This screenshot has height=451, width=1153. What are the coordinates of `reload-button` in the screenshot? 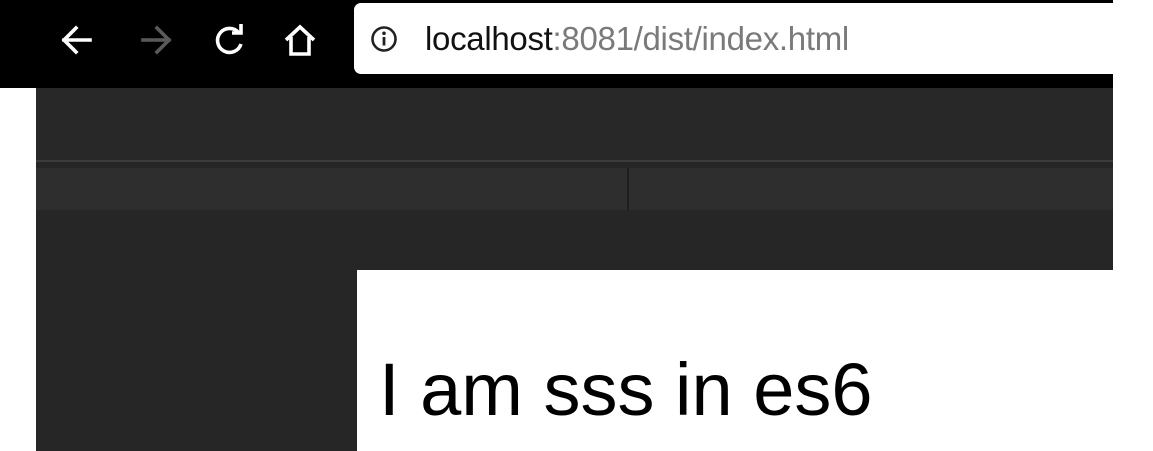 It's located at (229, 40).